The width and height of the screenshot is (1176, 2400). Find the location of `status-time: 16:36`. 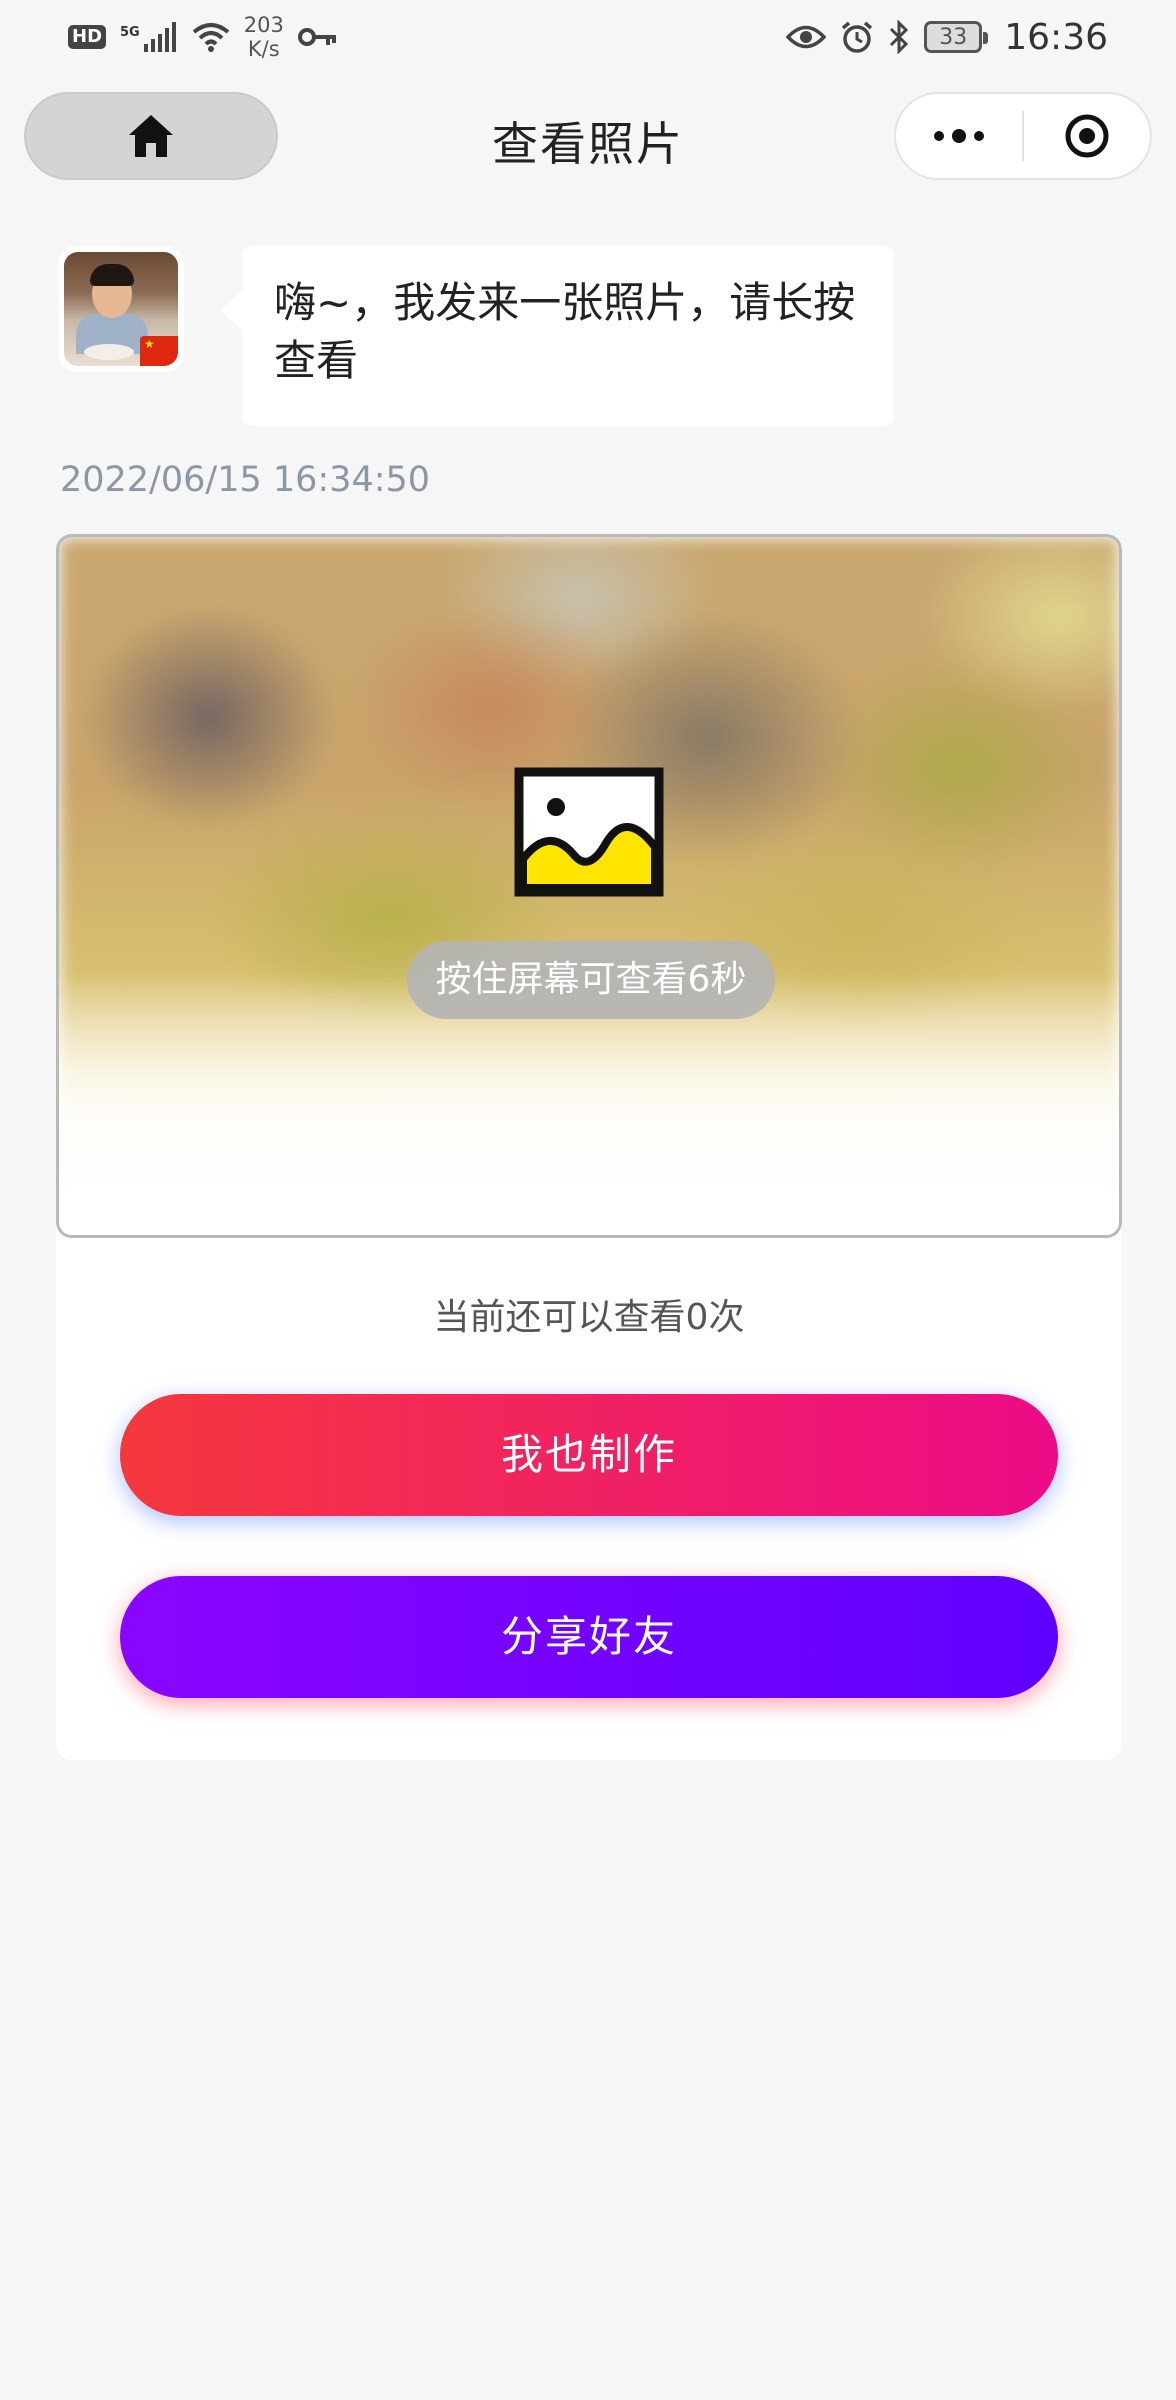

status-time: 16:36 is located at coordinates (1056, 37).